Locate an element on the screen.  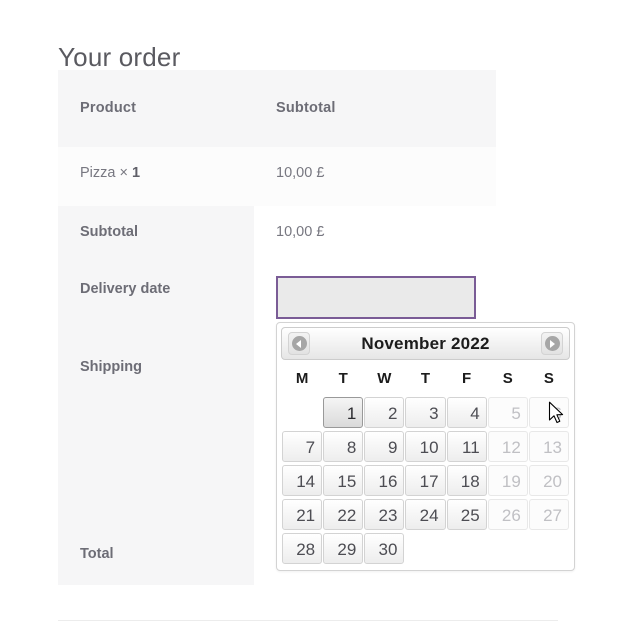
calendar-day-27: 27 is located at coordinates (548, 514).